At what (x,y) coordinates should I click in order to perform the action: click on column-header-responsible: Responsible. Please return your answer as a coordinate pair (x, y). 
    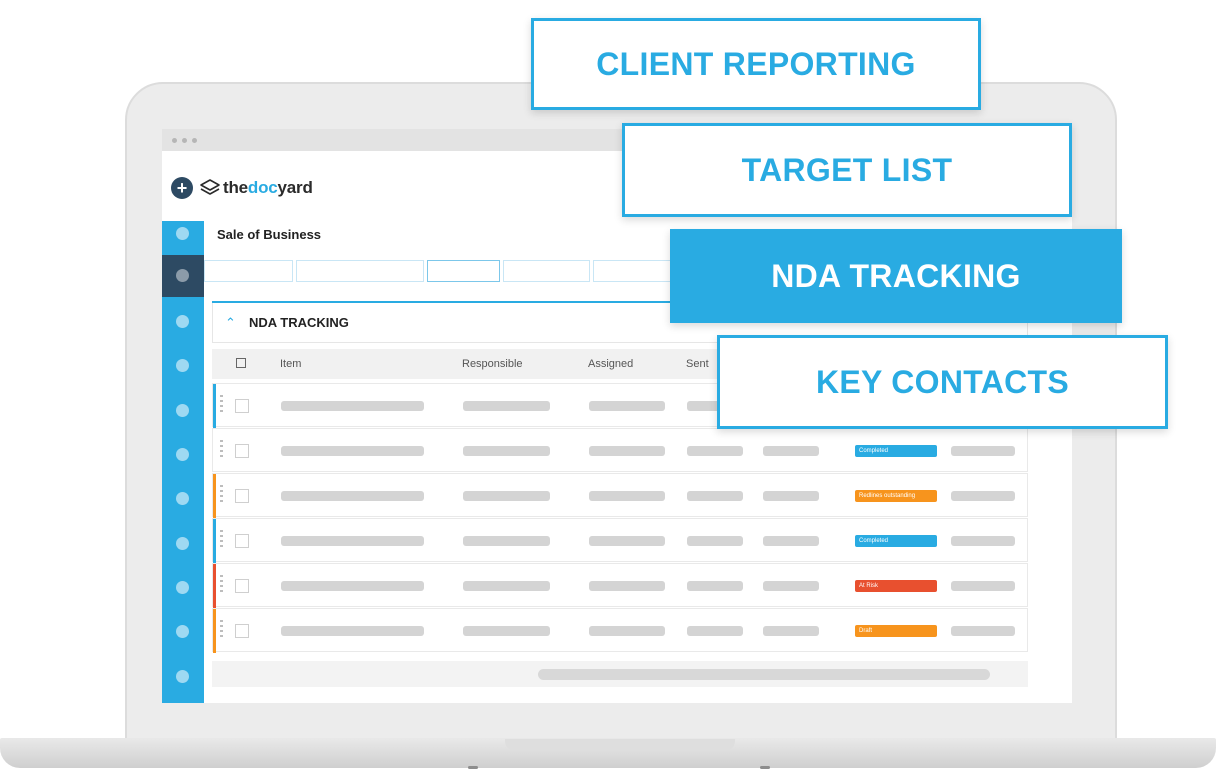
    Looking at the image, I should click on (492, 364).